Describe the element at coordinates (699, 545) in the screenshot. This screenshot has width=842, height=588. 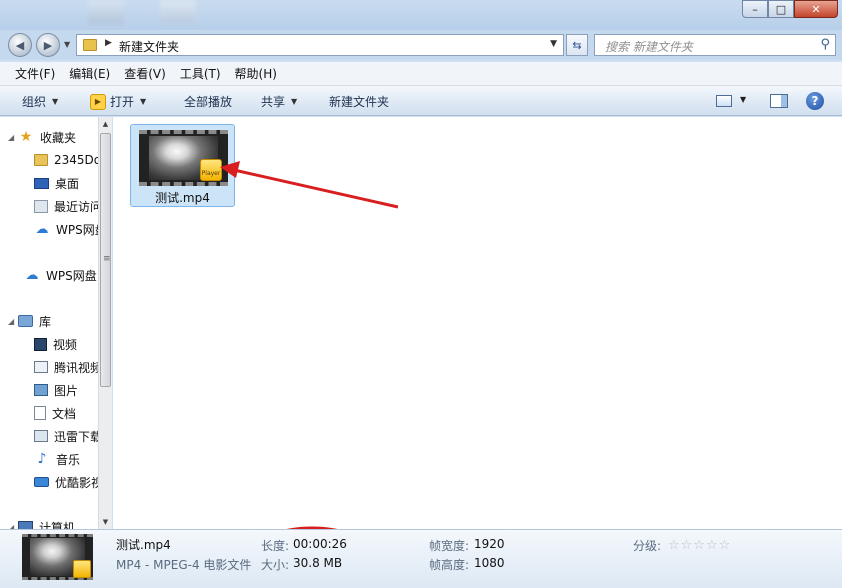
I see `rating-stars: ☆☆☆☆☆` at that location.